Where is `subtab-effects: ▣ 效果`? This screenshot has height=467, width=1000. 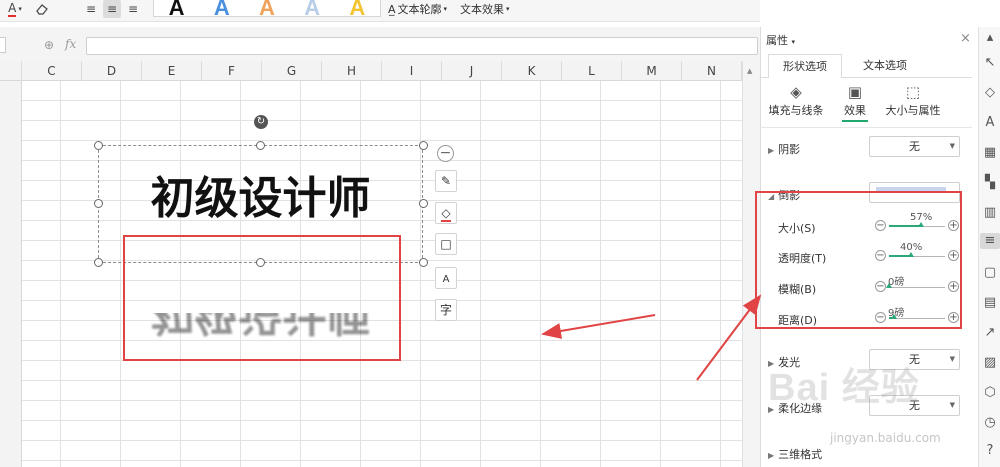 subtab-effects: ▣ 效果 is located at coordinates (855, 100).